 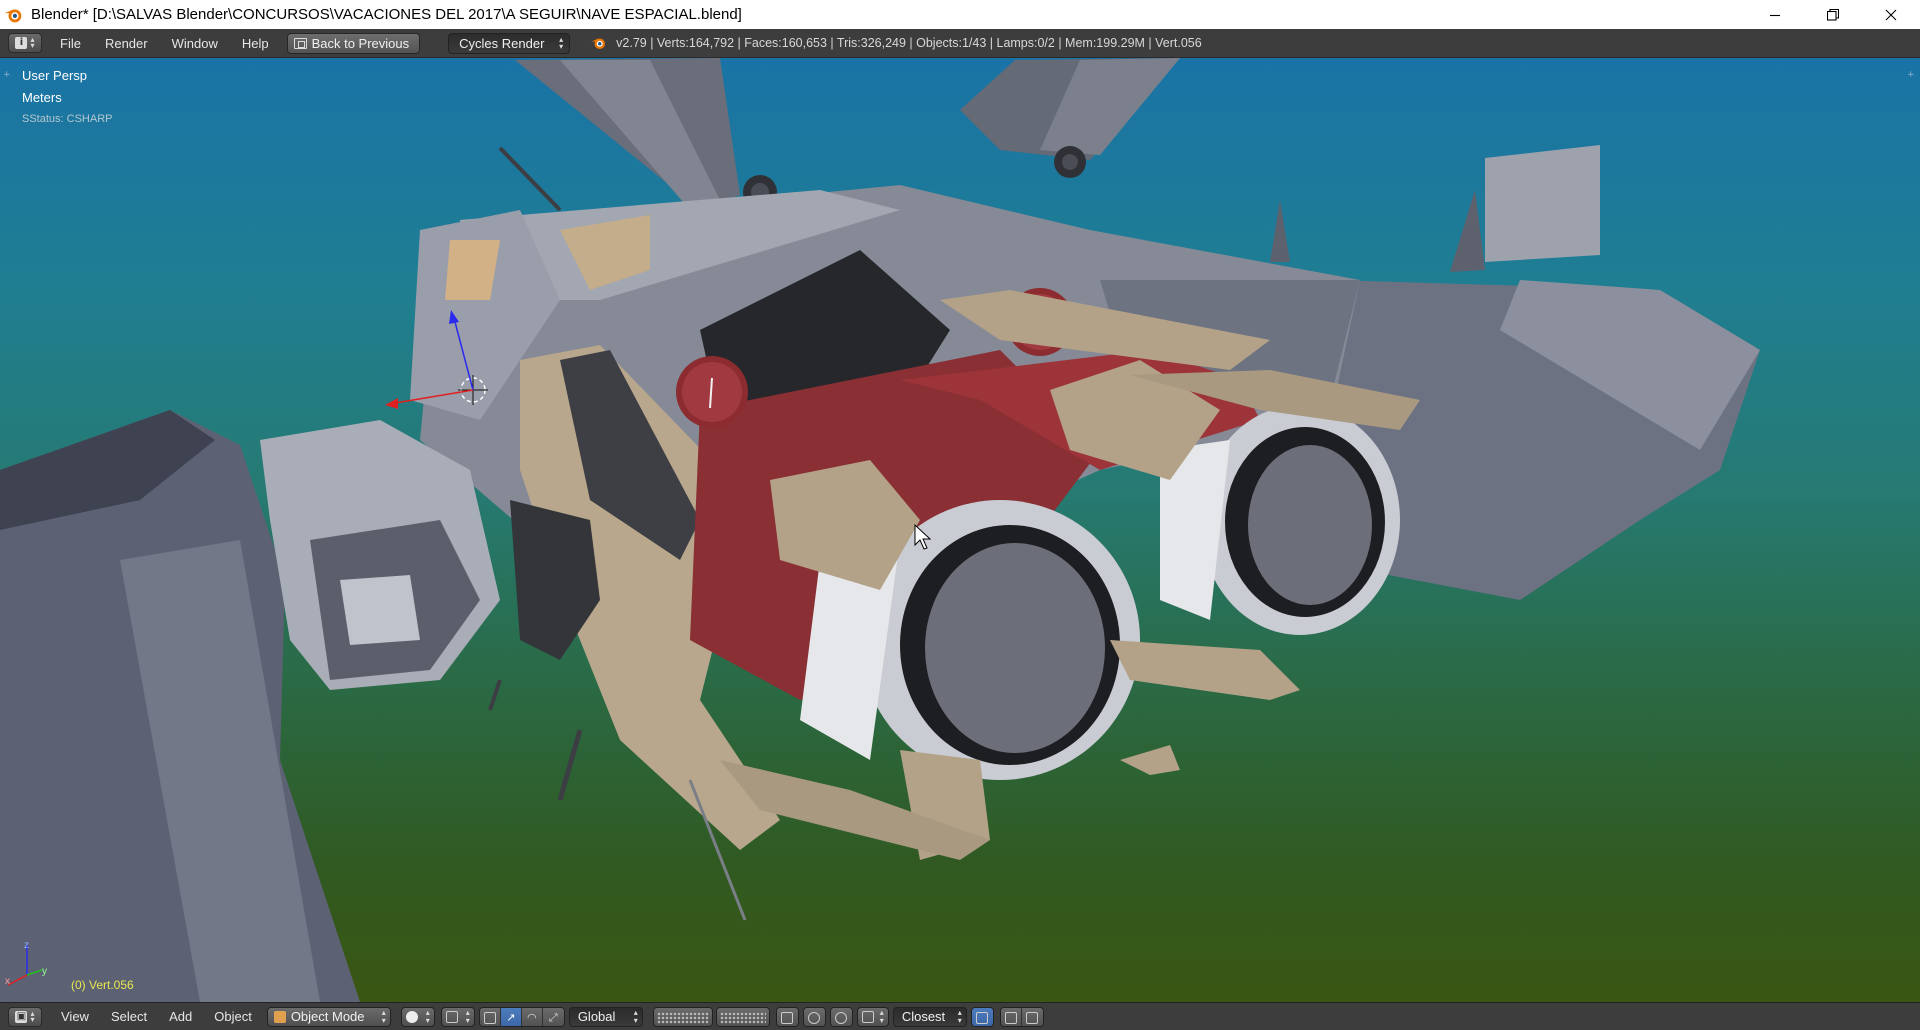 I want to click on transform-orientation-select: Global ▴ ▾, so click(x=605, y=1016).